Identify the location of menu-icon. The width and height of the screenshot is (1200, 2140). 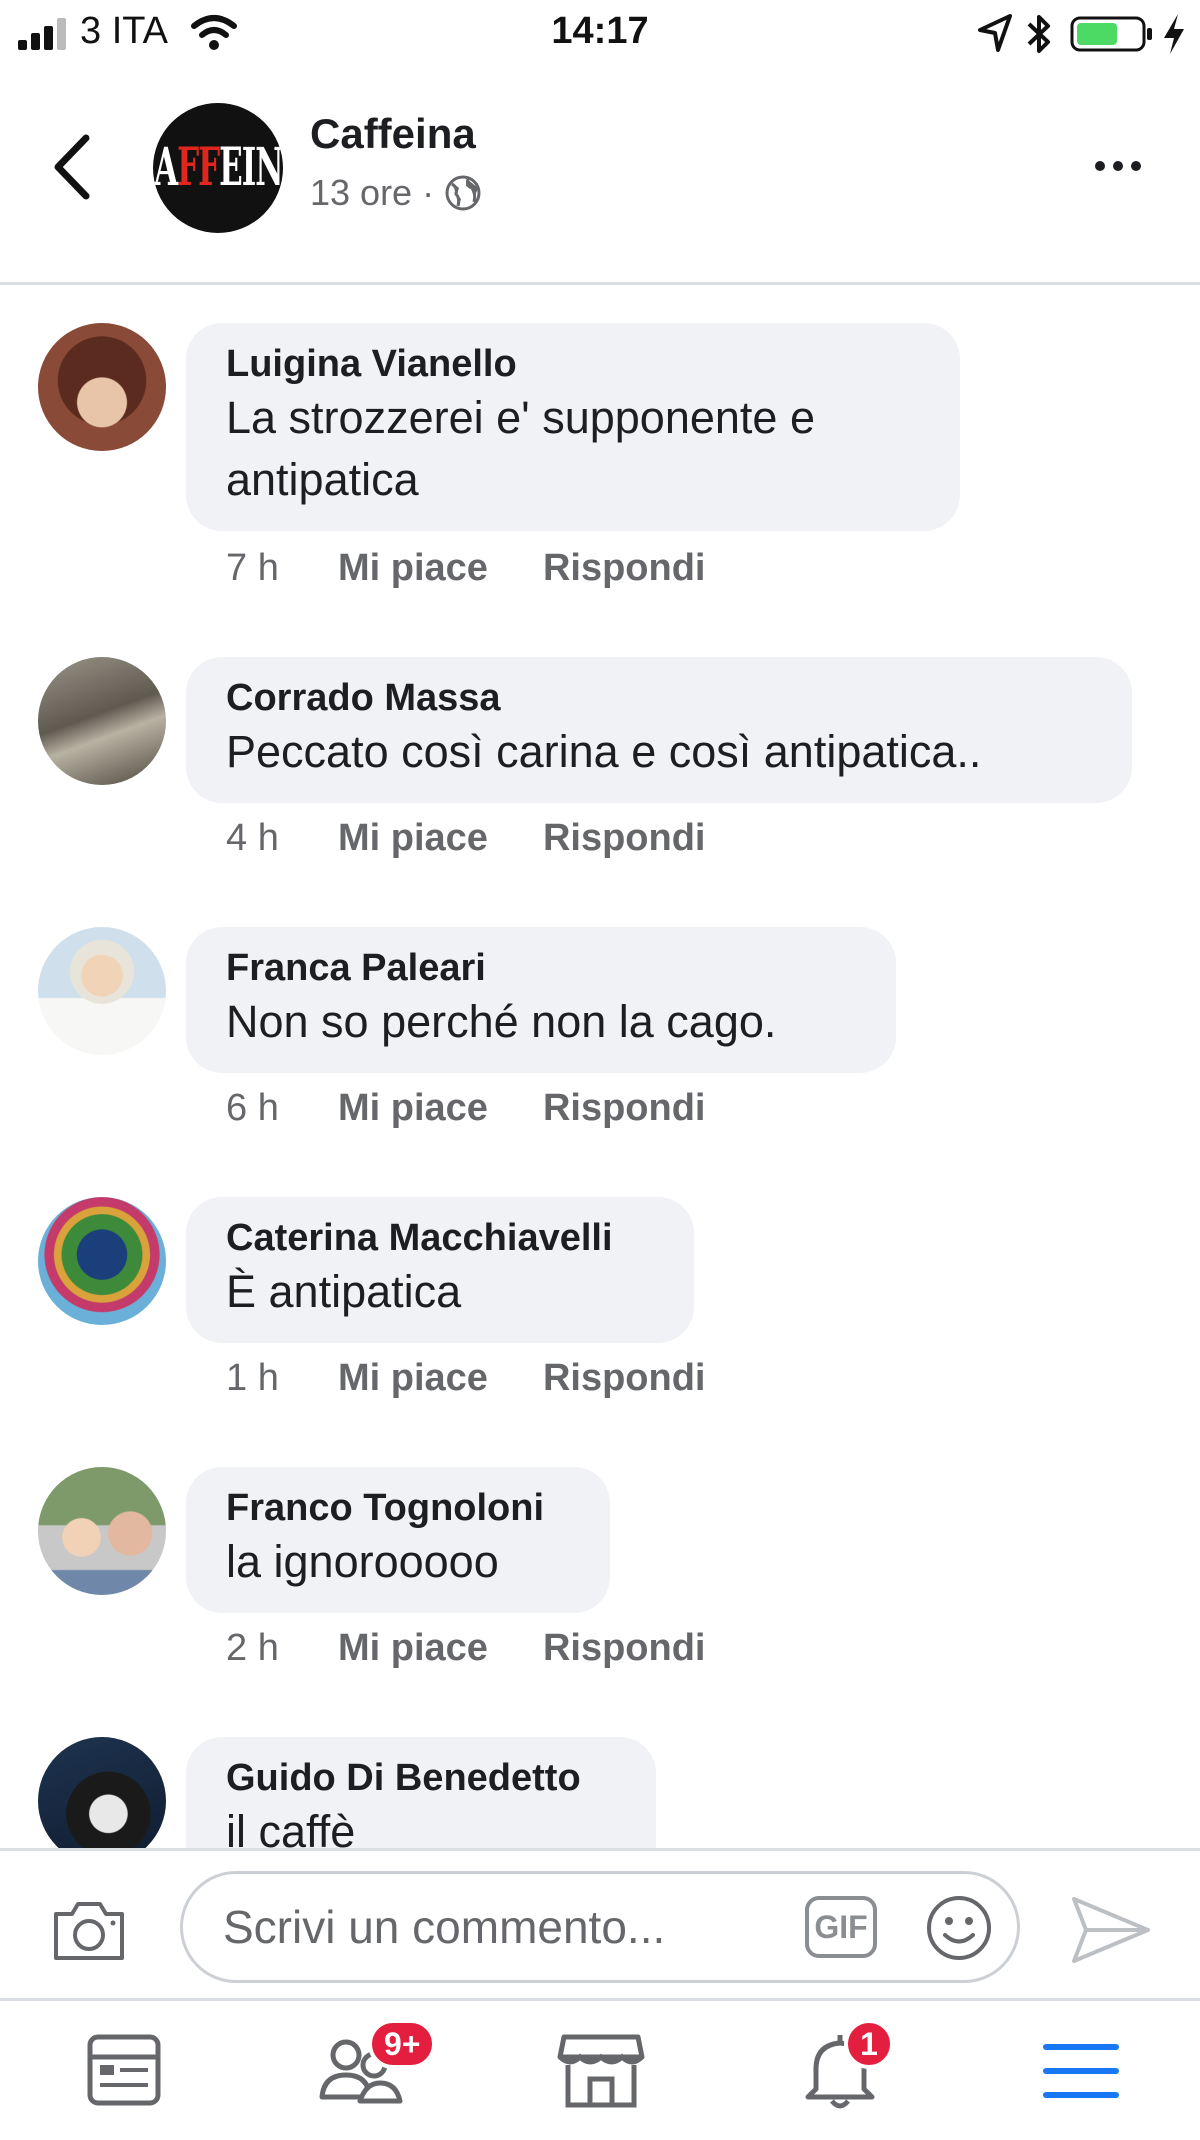
(1081, 2071).